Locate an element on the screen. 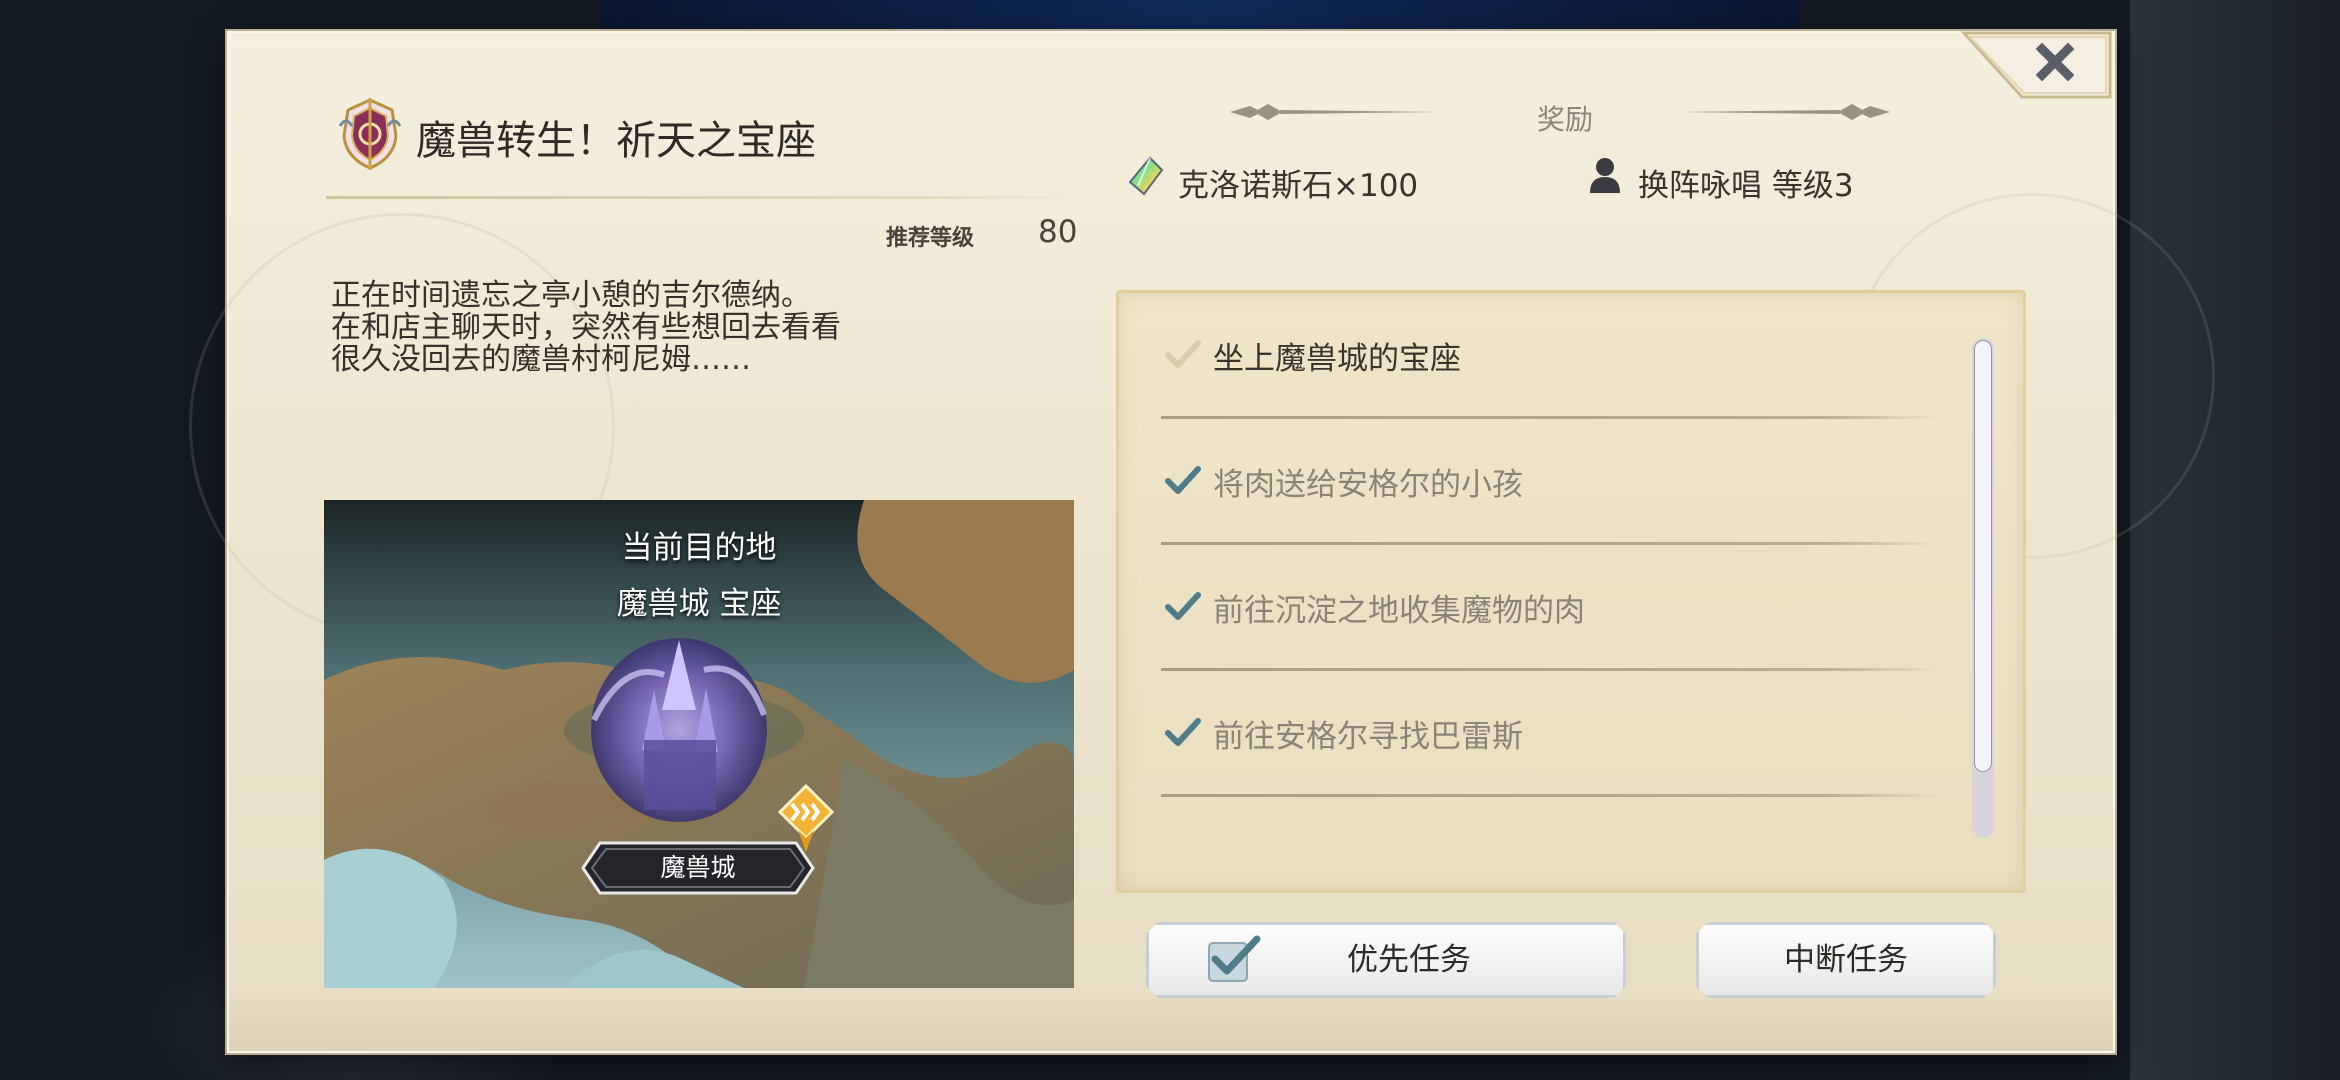 The height and width of the screenshot is (1080, 2340). quest-emblem-icon is located at coordinates (370, 134).